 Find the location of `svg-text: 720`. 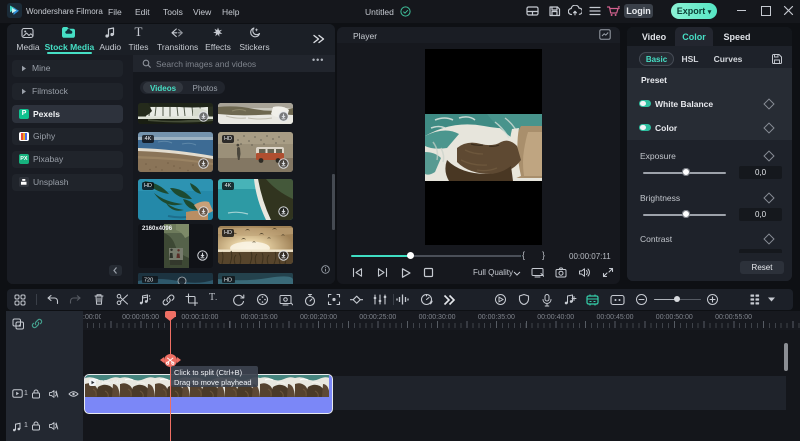

svg-text: 720 is located at coordinates (148, 281).